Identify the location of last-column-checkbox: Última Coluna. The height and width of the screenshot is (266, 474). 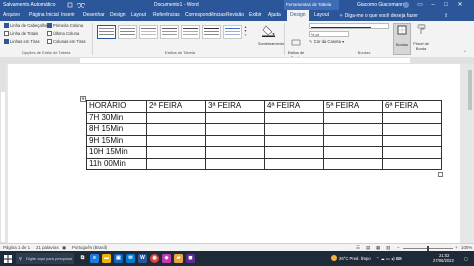
(63, 34).